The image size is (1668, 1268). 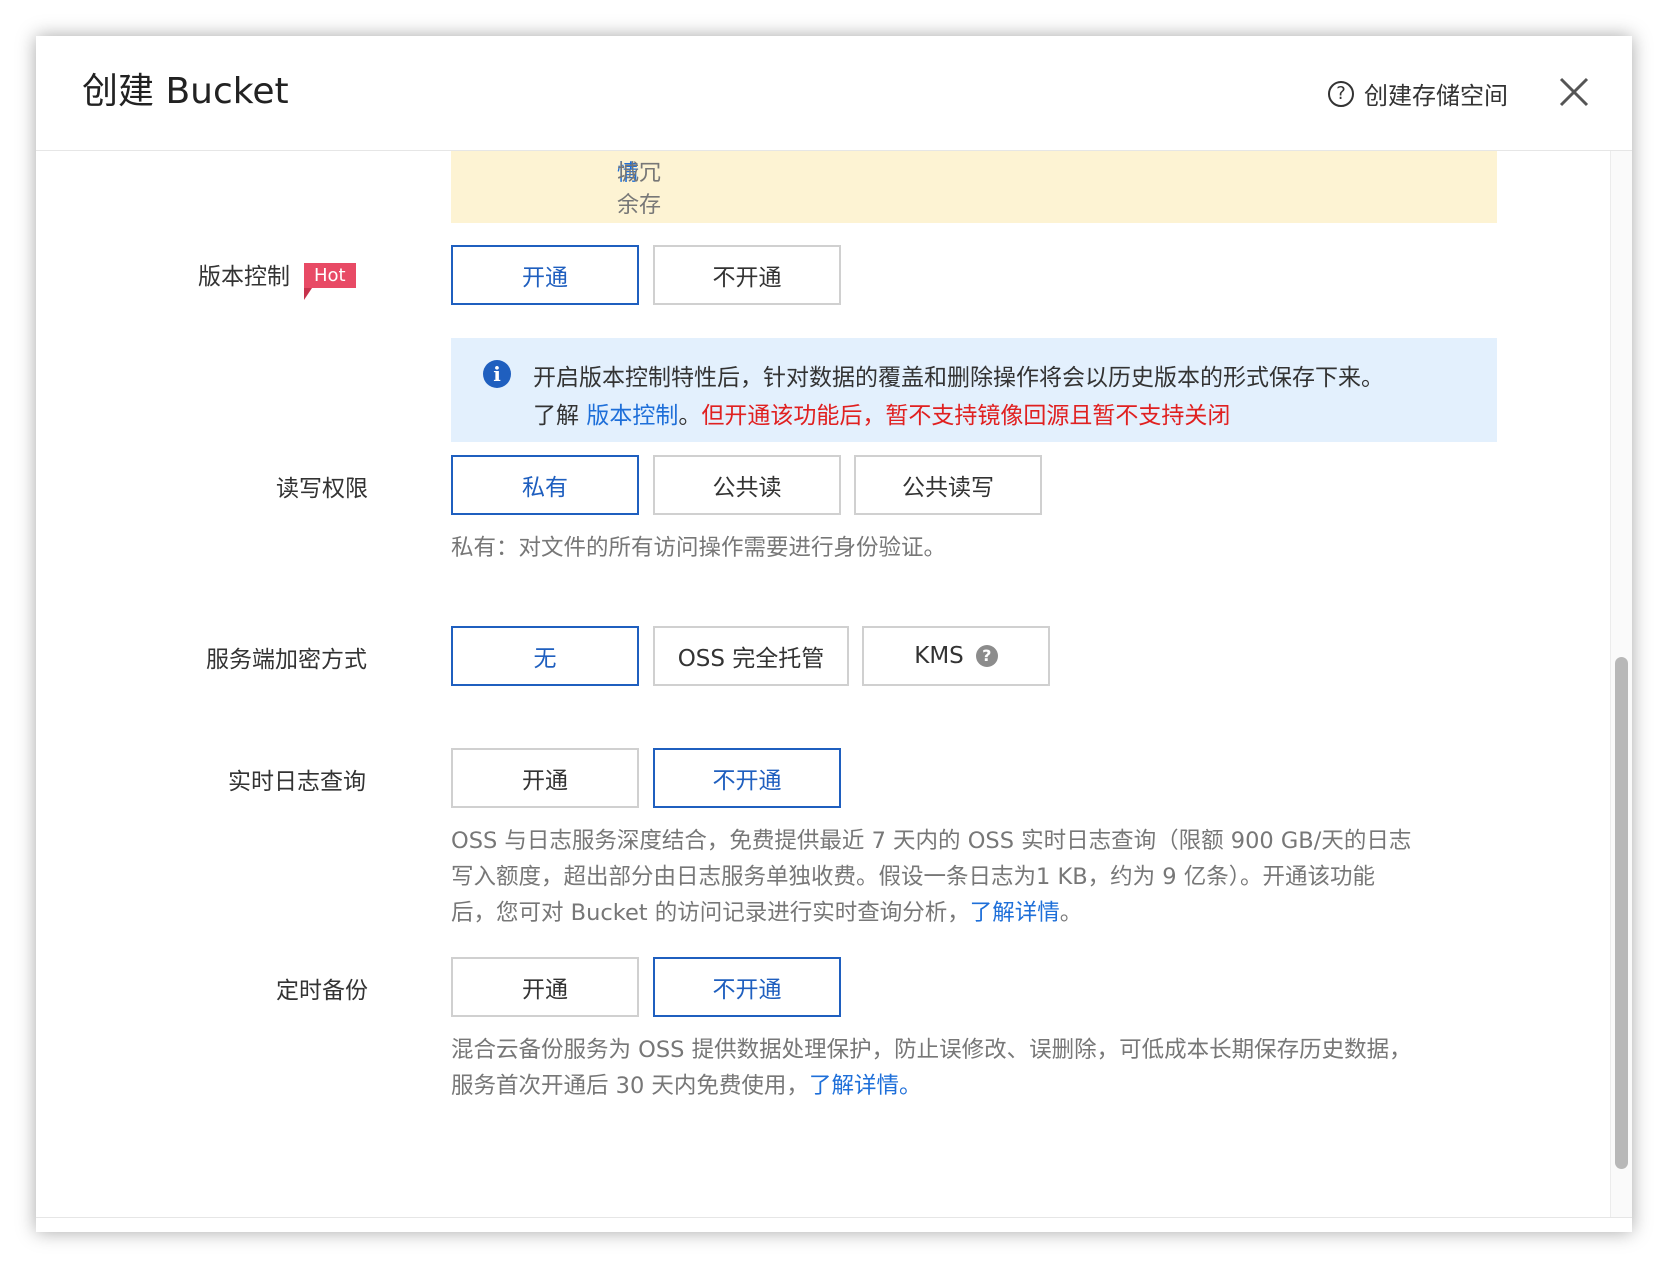 I want to click on realtime-log-enable-option: 开通, so click(x=545, y=778).